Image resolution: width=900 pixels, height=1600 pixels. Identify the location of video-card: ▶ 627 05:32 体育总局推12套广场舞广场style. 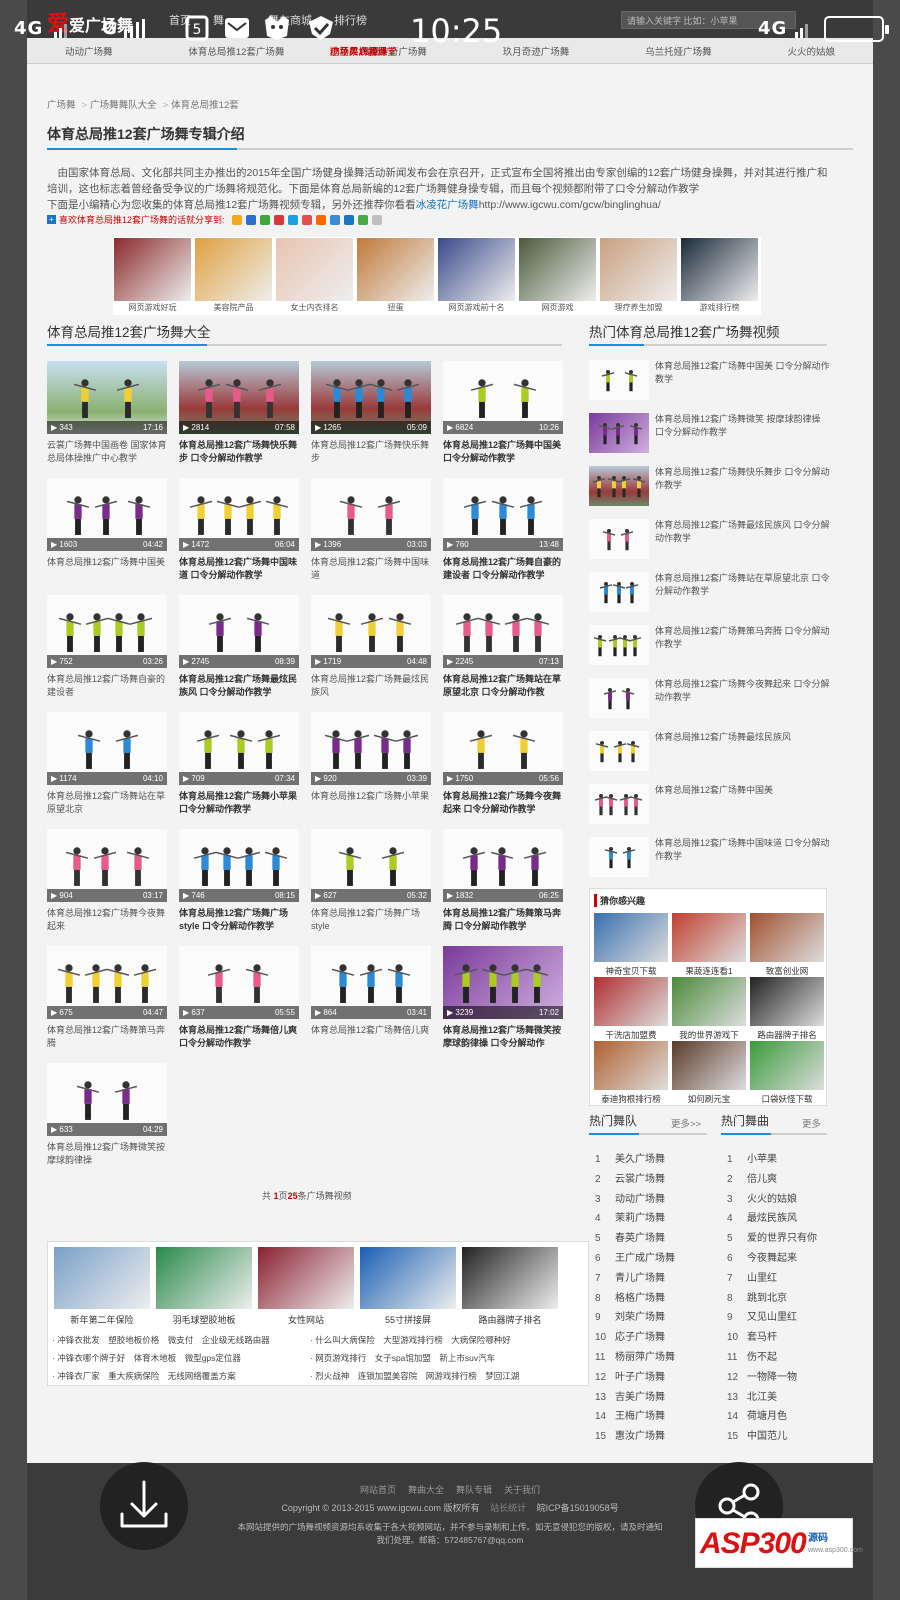
(371, 881).